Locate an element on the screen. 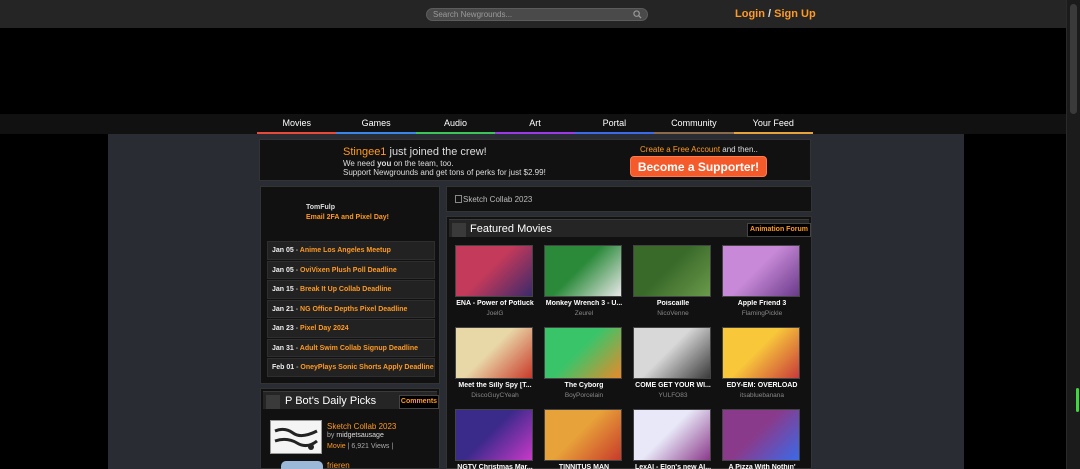  movie-card: ENA - Power of Potluck JoelG is located at coordinates (495, 284).